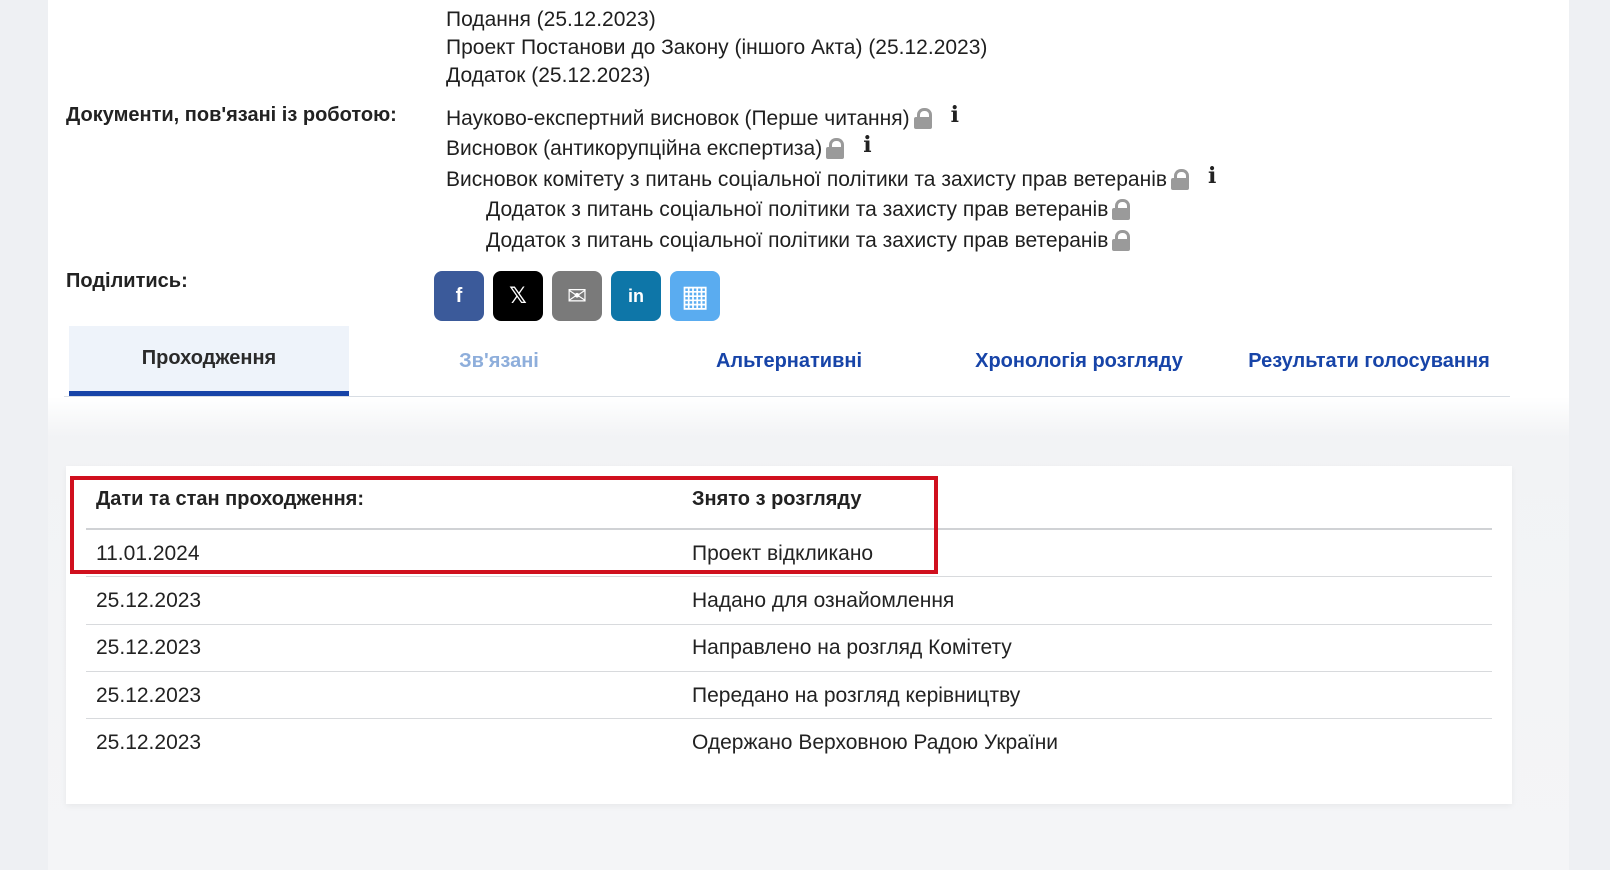 This screenshot has width=1610, height=870. I want to click on document-link: Подання (25.12.2023), so click(551, 20).